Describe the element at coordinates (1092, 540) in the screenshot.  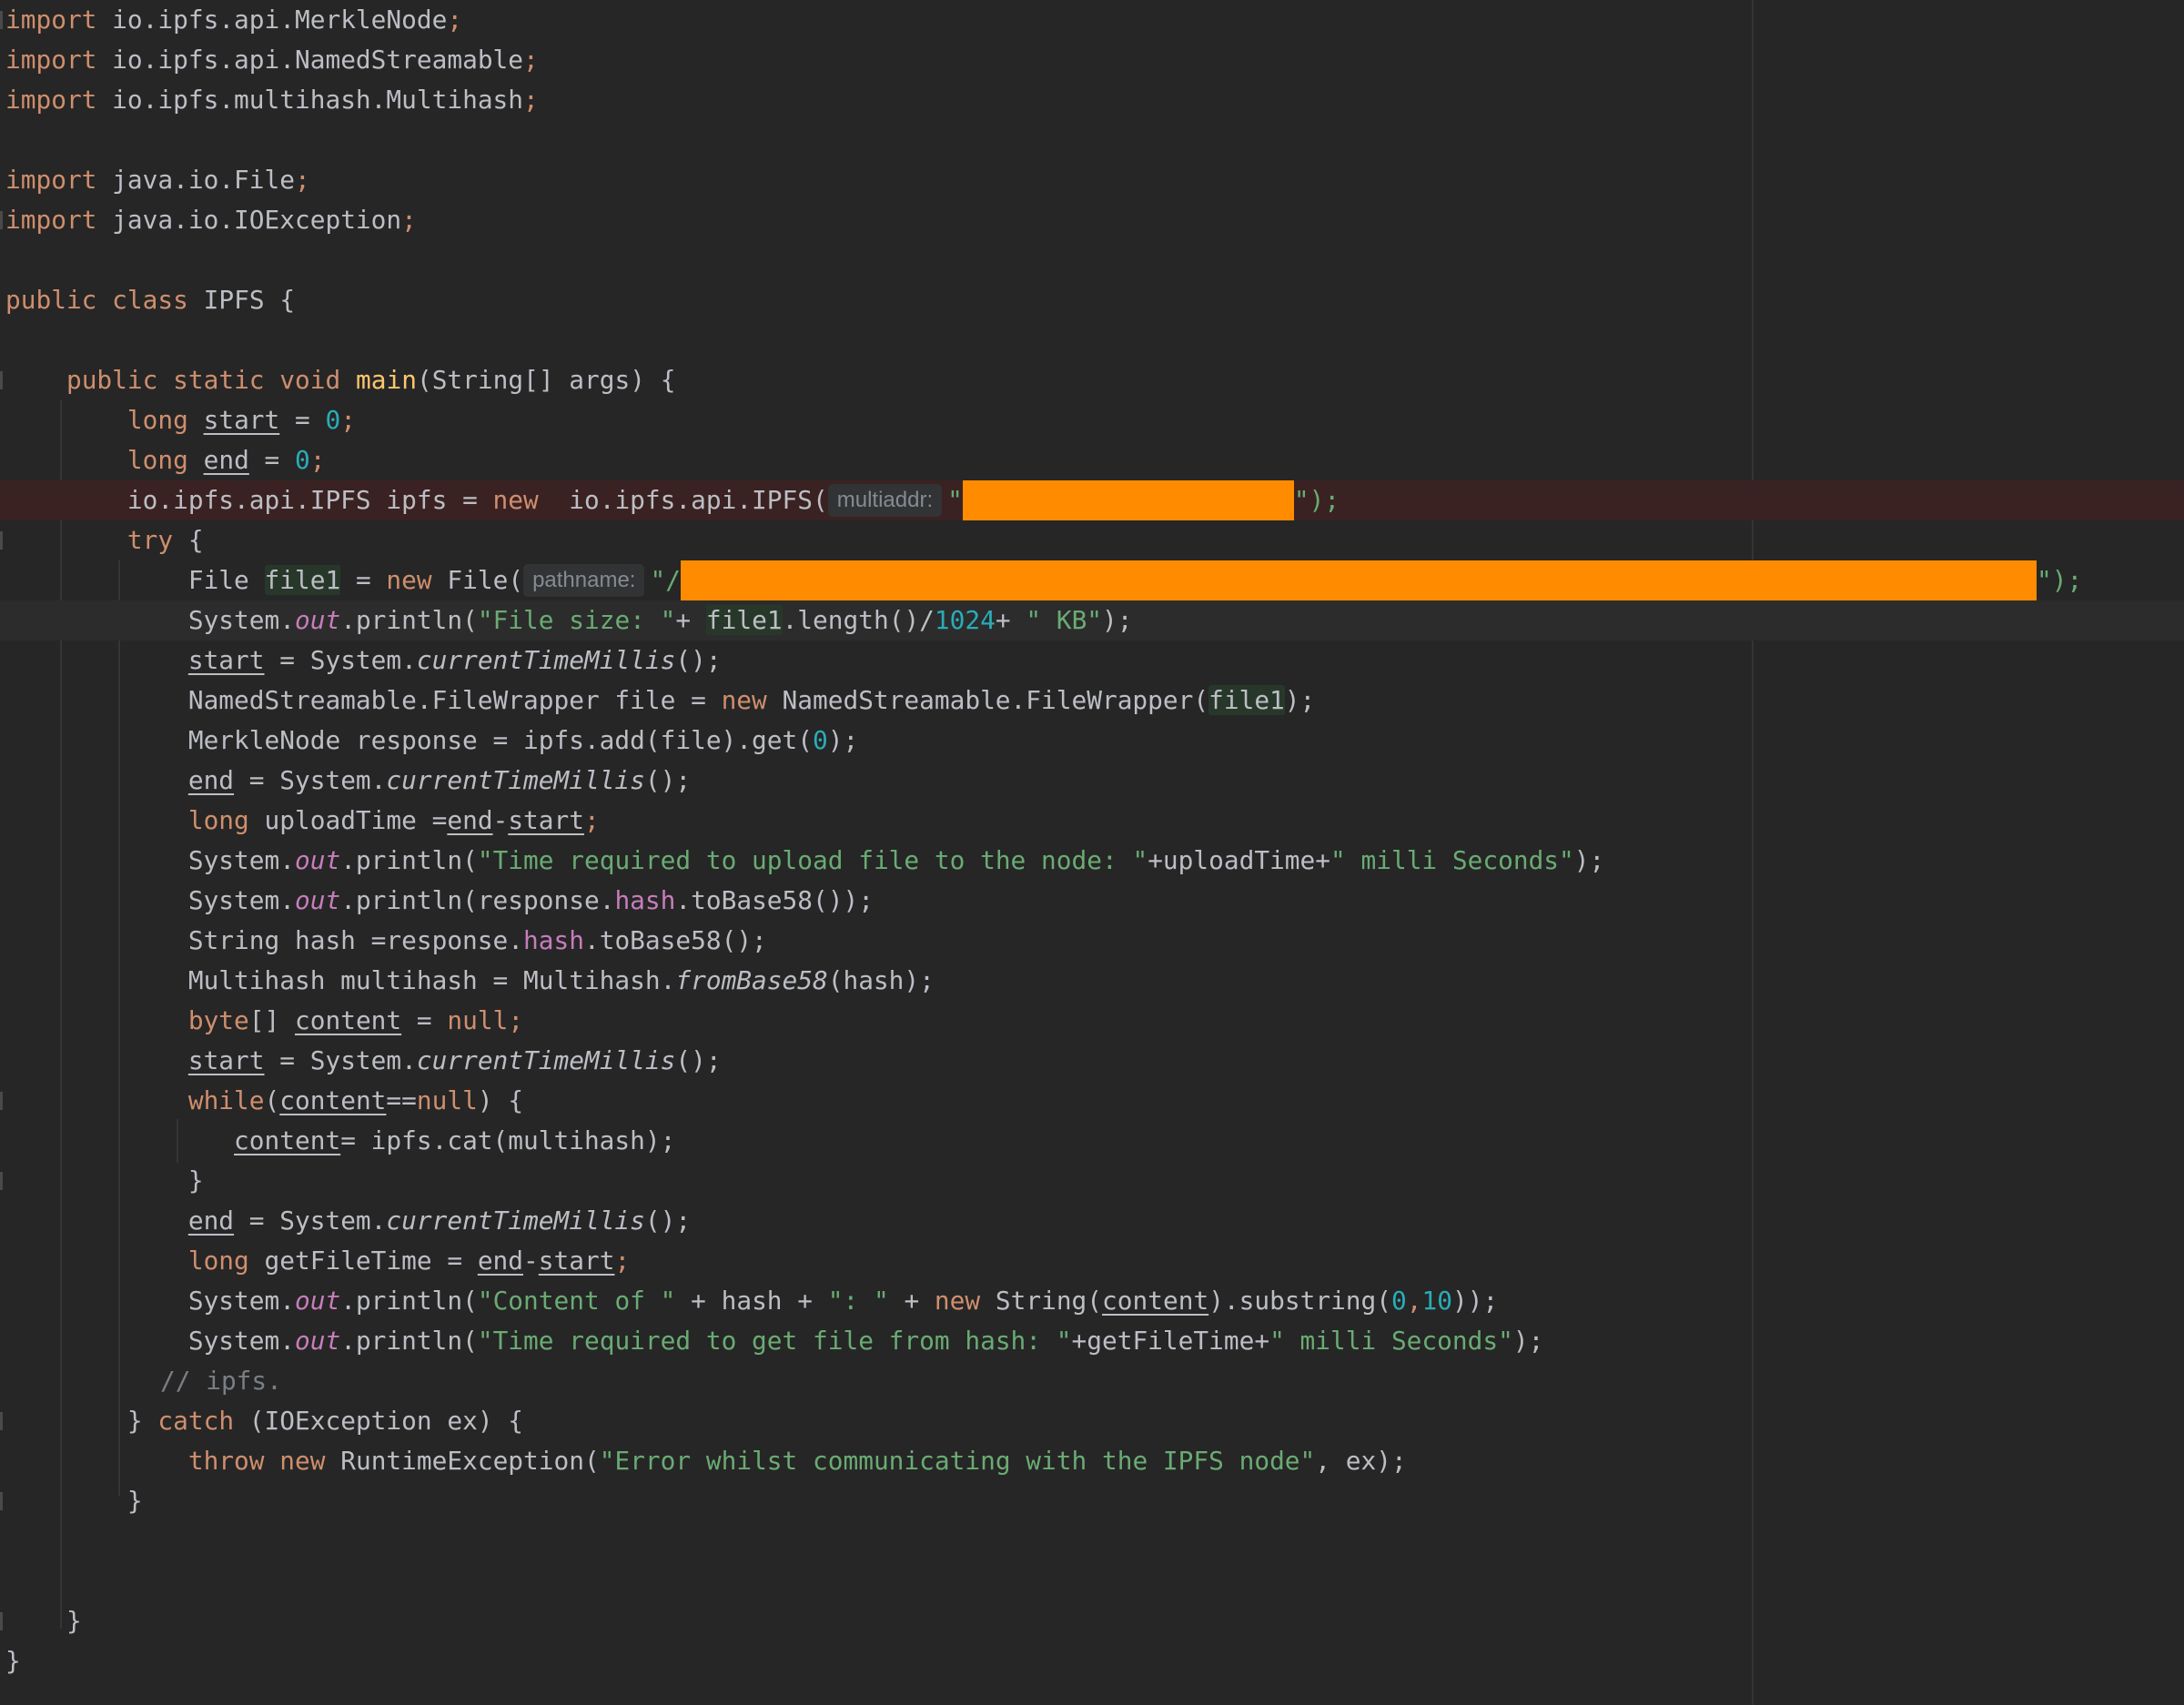
I see `code-line: try {` at that location.